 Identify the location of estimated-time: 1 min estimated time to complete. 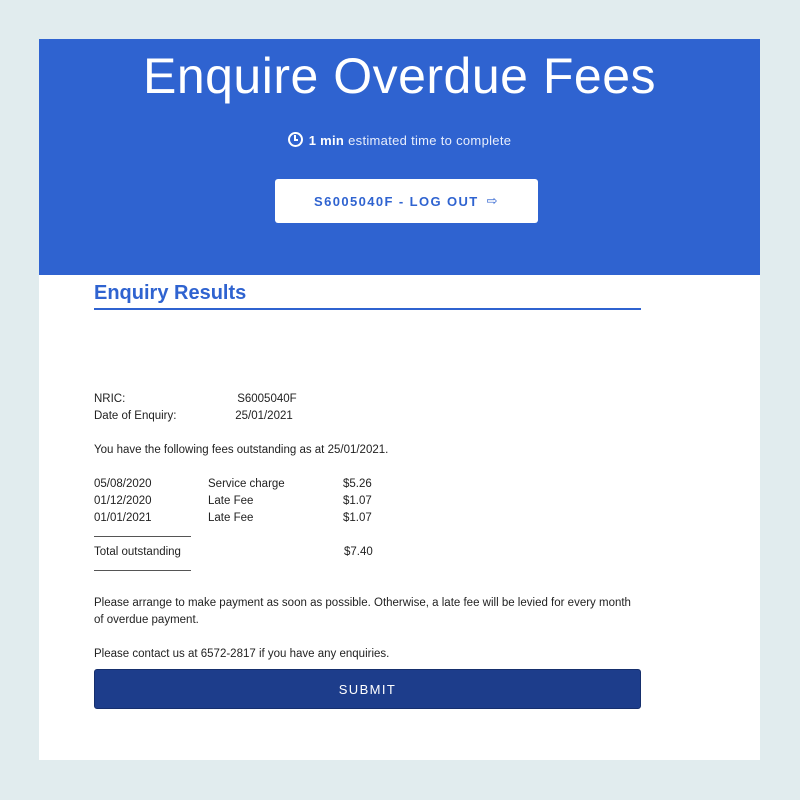
(399, 141).